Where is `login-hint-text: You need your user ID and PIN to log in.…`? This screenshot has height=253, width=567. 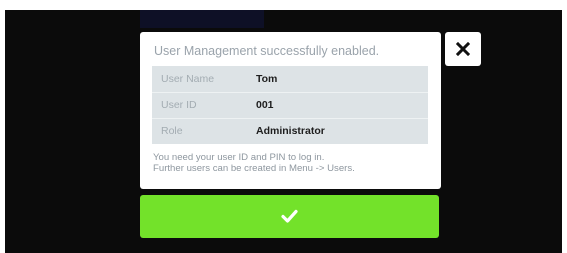 login-hint-text: You need your user ID and PIN to log in.… is located at coordinates (293, 163).